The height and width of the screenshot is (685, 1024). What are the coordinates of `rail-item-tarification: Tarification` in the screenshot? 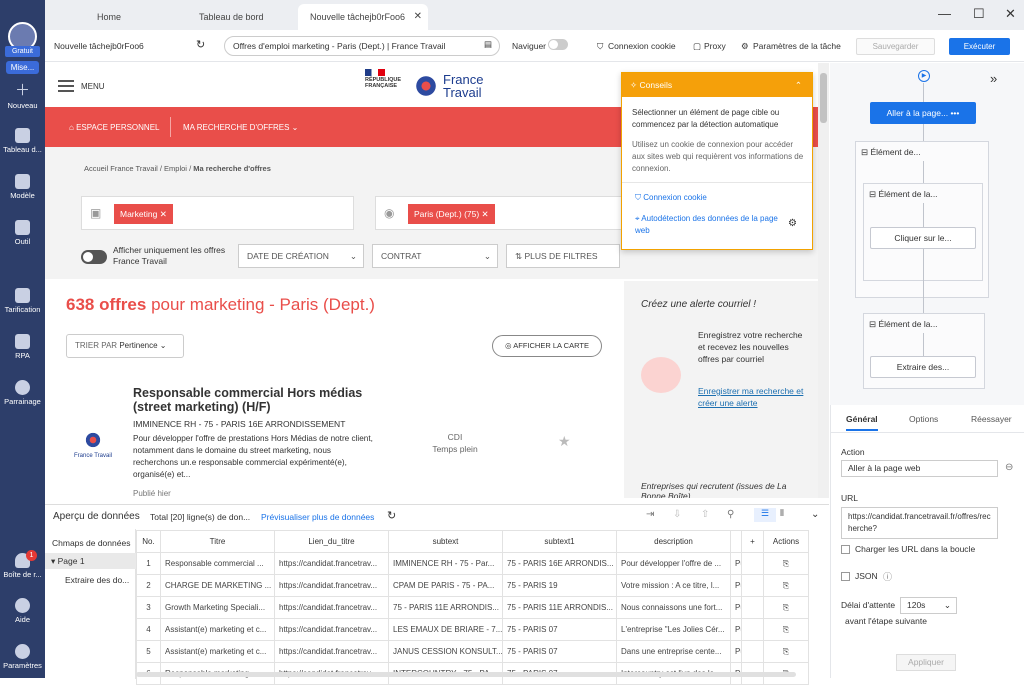 It's located at (22, 301).